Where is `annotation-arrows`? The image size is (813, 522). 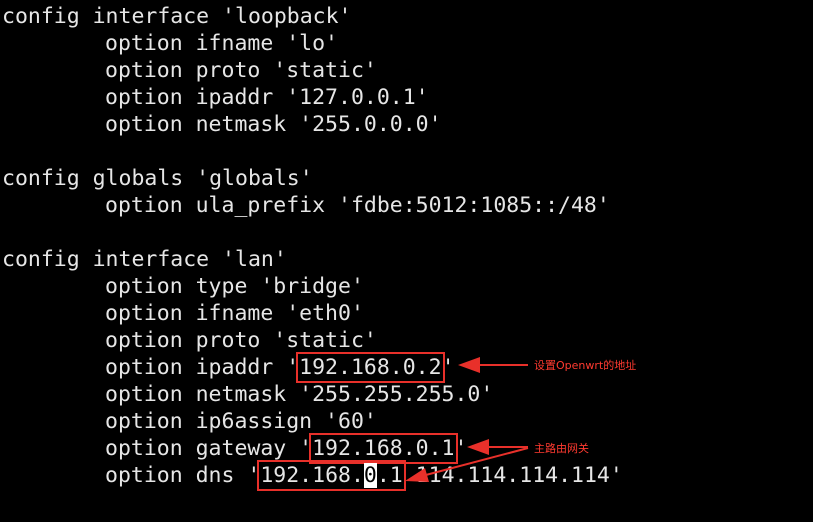
annotation-arrows is located at coordinates (467, 419).